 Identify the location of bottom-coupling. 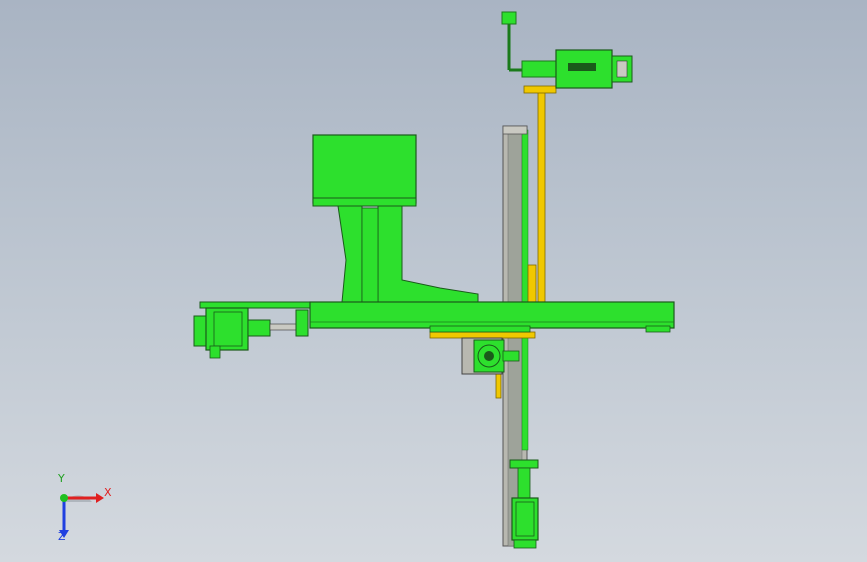
(524, 464).